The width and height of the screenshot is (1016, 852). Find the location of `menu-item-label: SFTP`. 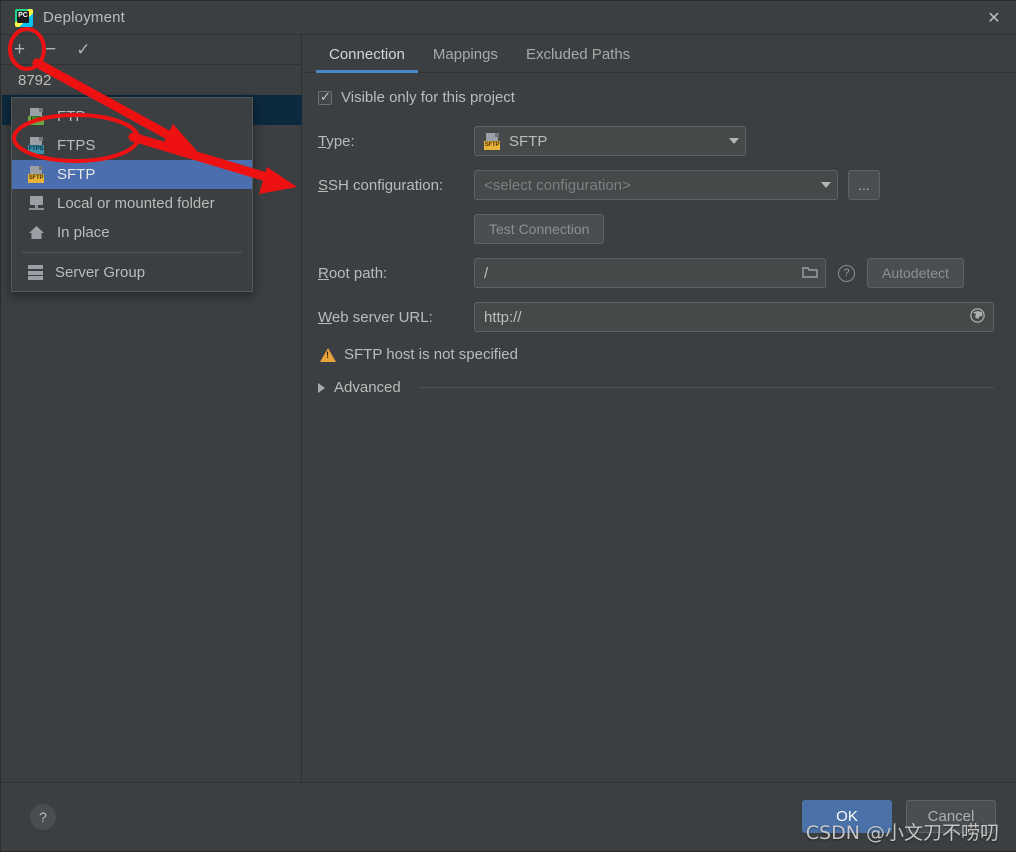

menu-item-label: SFTP is located at coordinates (76, 174).